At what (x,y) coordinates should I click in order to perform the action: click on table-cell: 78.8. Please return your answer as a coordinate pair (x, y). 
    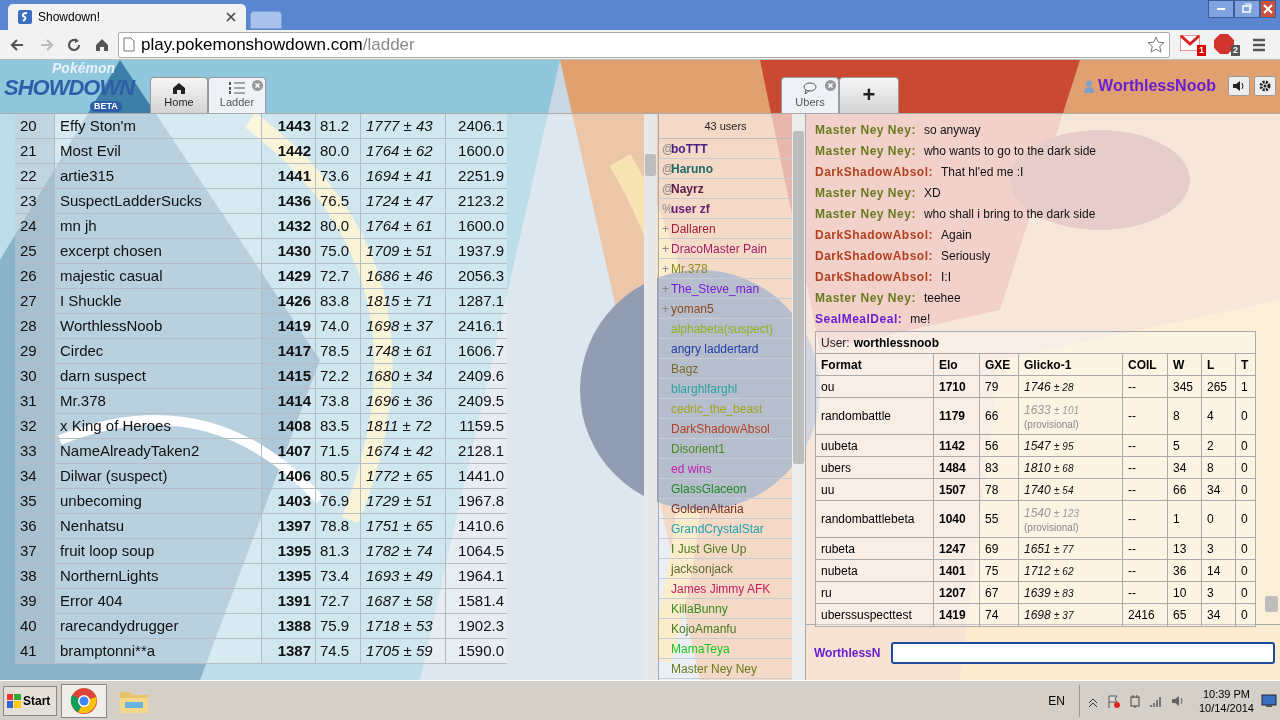
    Looking at the image, I should click on (338, 526).